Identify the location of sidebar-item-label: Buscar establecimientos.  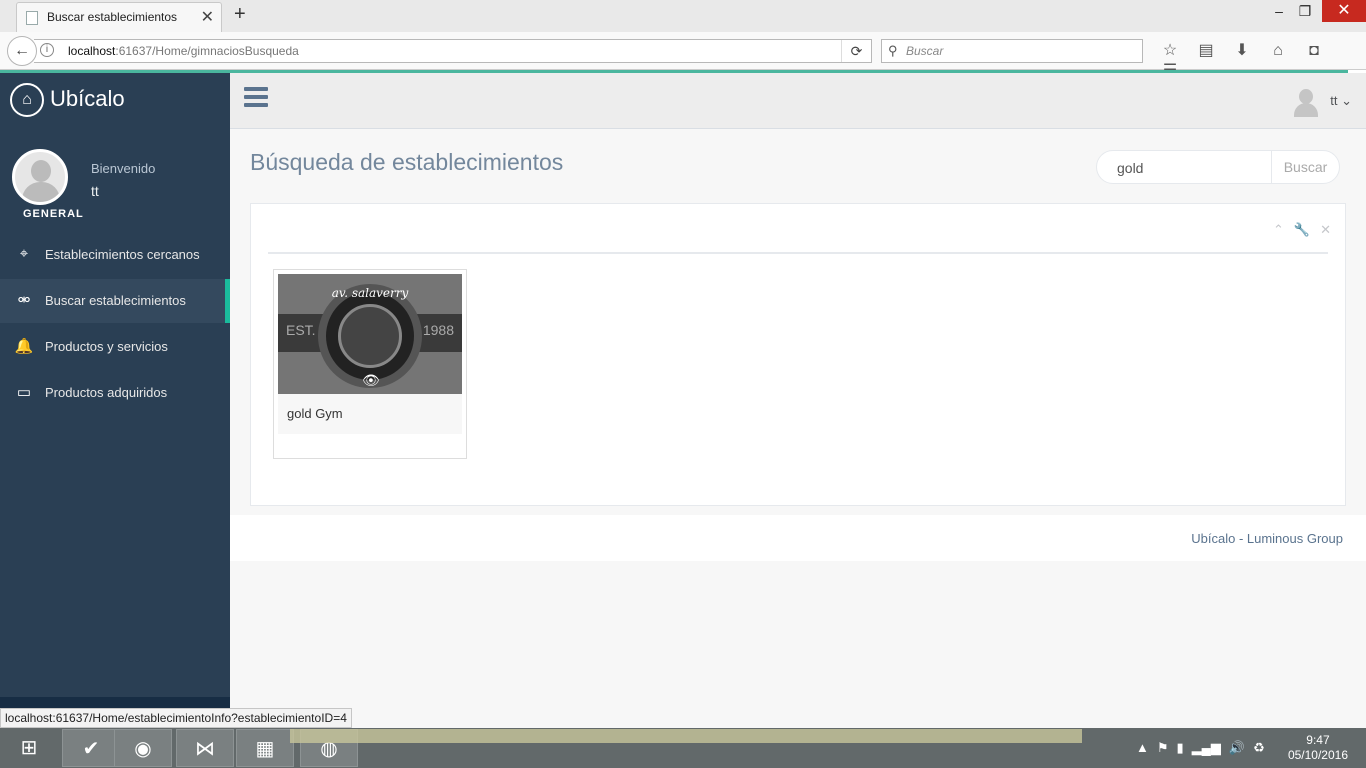
(115, 300).